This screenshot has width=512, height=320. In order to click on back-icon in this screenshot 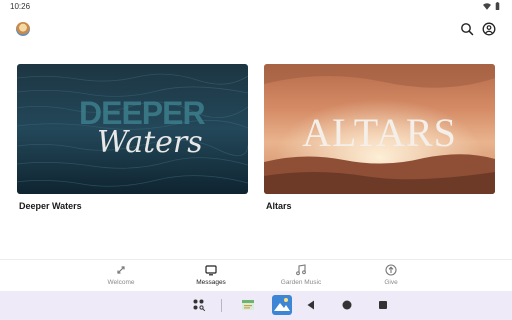, I will do `click(311, 305)`.